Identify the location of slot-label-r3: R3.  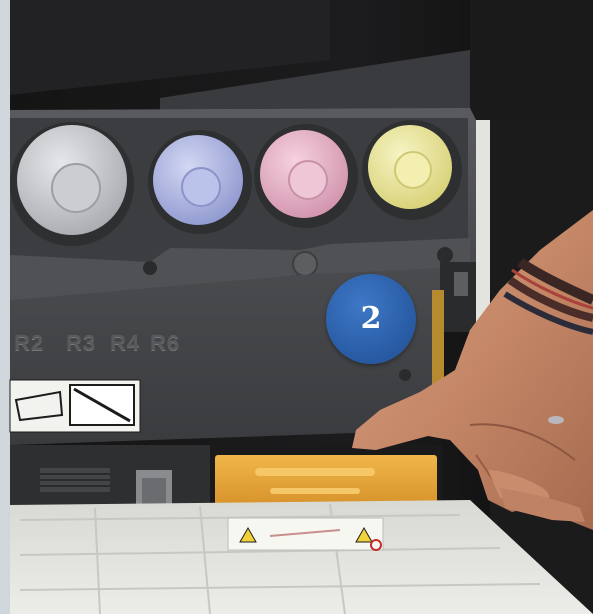
(81, 342).